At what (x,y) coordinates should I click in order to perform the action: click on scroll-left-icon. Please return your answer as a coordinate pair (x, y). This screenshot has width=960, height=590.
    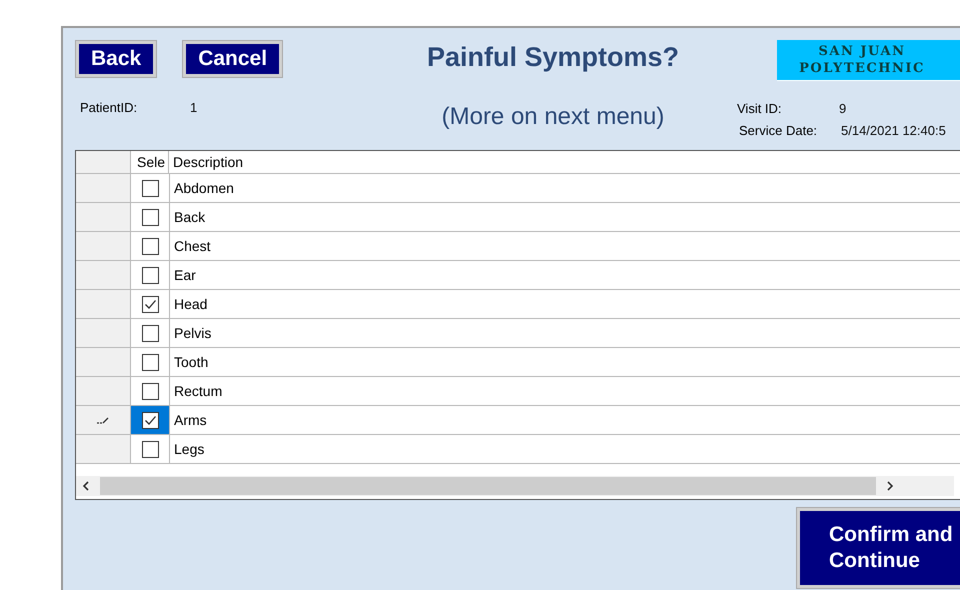
    Looking at the image, I should click on (86, 486).